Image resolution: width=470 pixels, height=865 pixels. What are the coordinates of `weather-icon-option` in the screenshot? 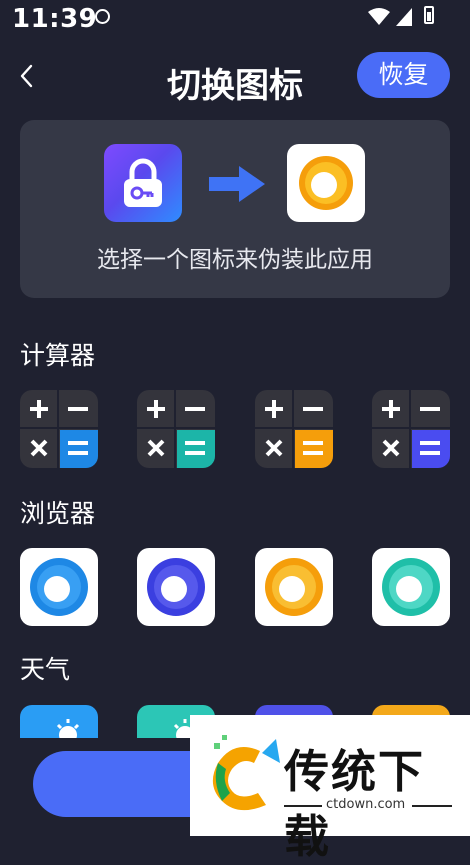 It's located at (59, 721).